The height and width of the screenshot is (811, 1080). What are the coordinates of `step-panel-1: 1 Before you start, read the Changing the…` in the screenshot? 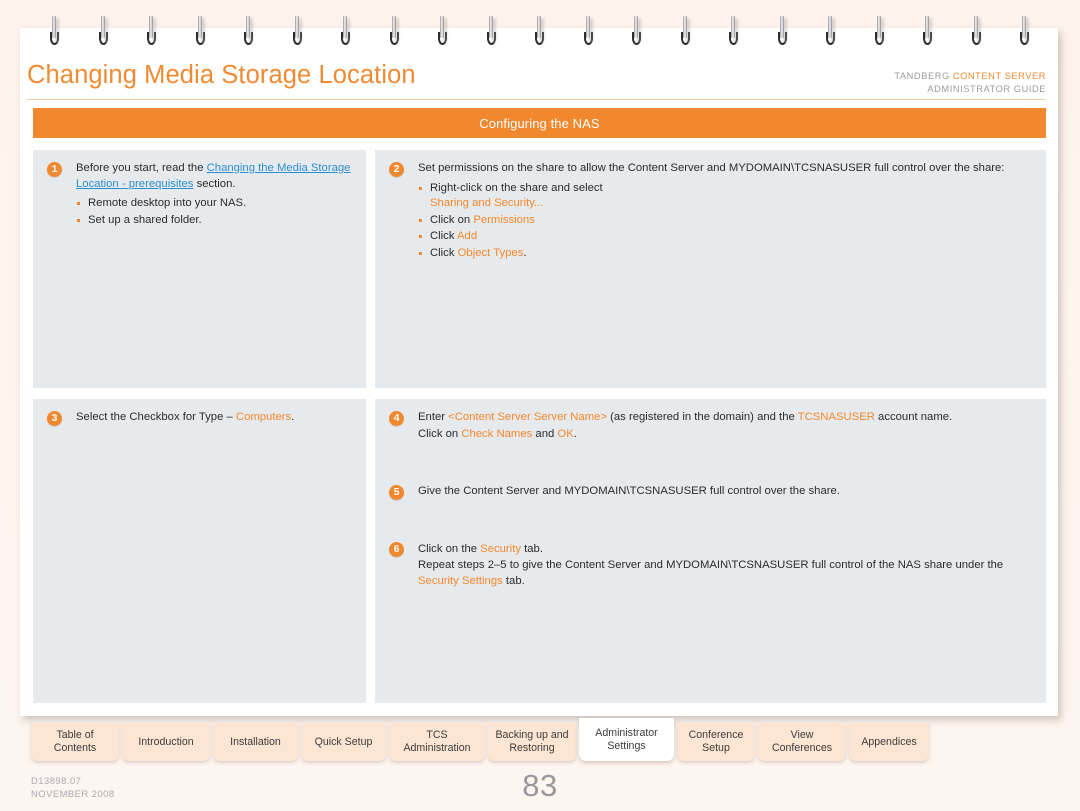 It's located at (199, 269).